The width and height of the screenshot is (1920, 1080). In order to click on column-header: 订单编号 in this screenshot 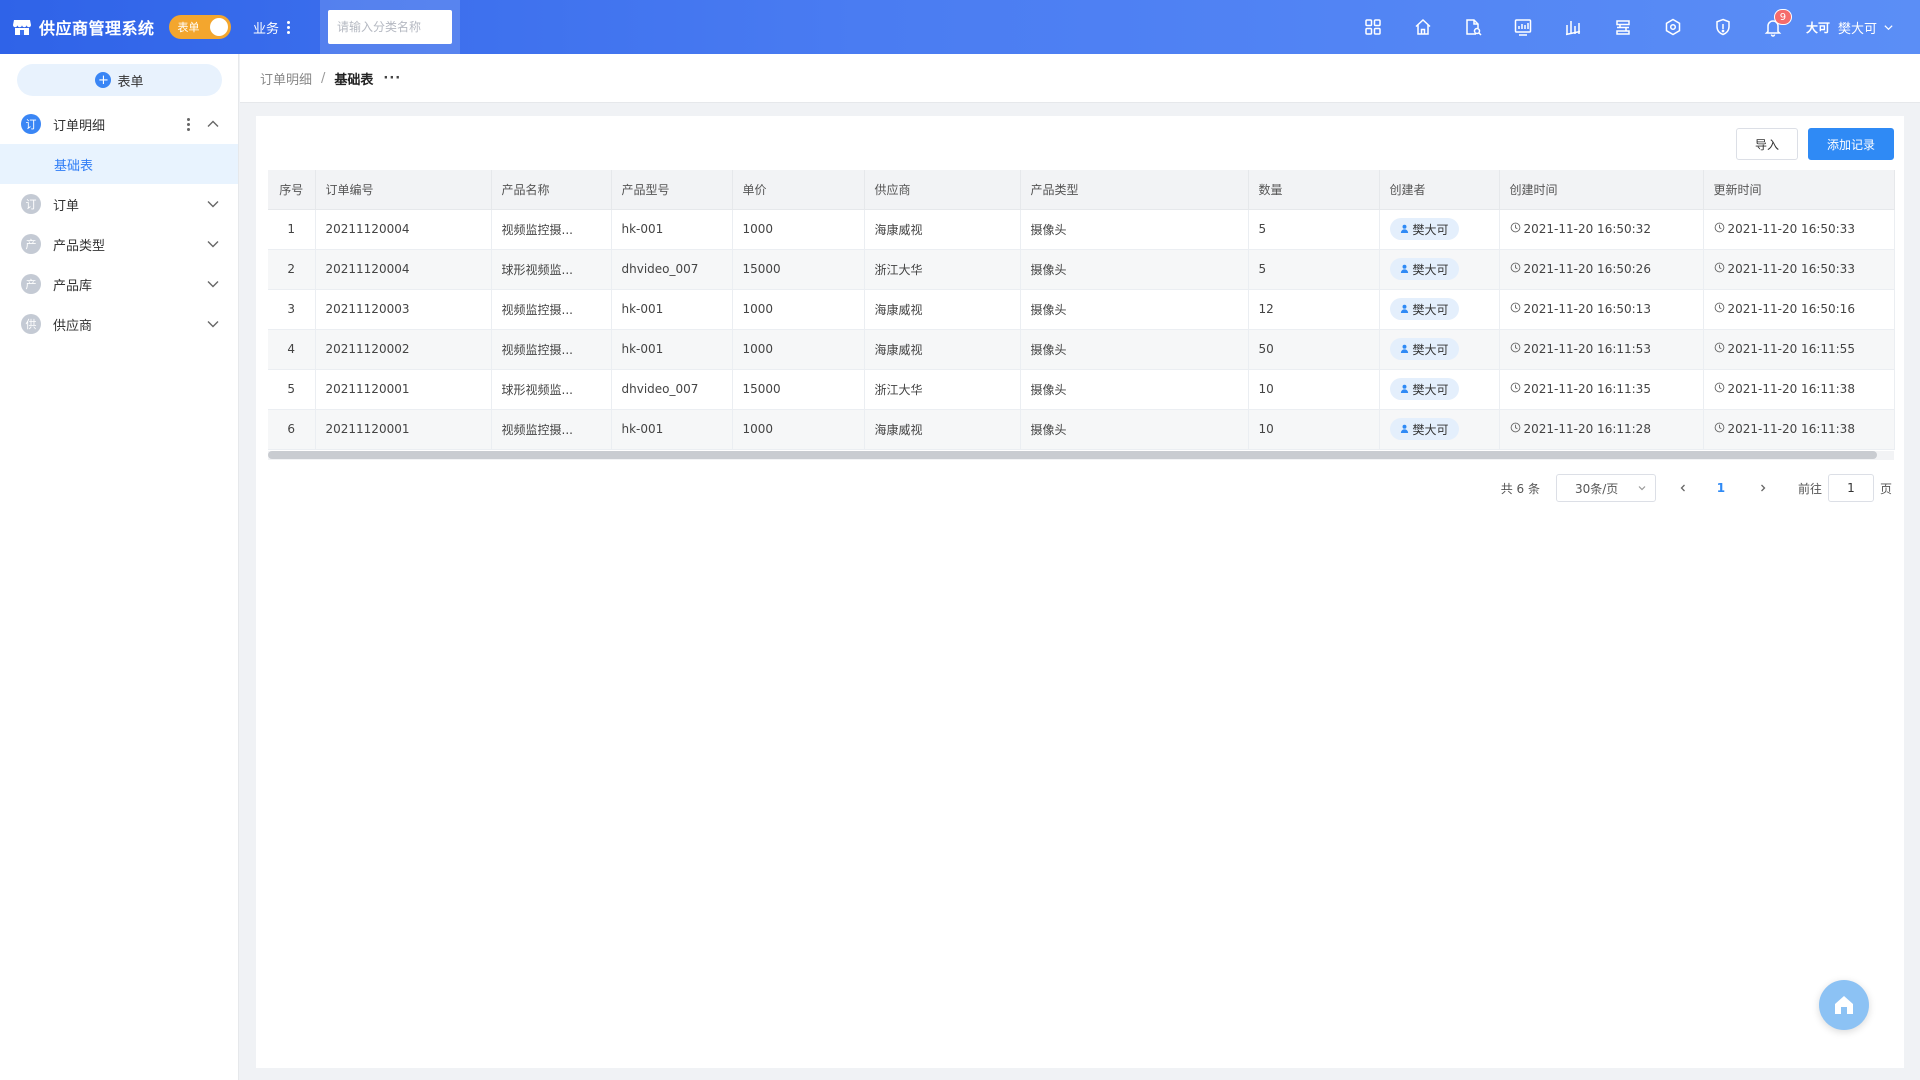, I will do `click(403, 190)`.